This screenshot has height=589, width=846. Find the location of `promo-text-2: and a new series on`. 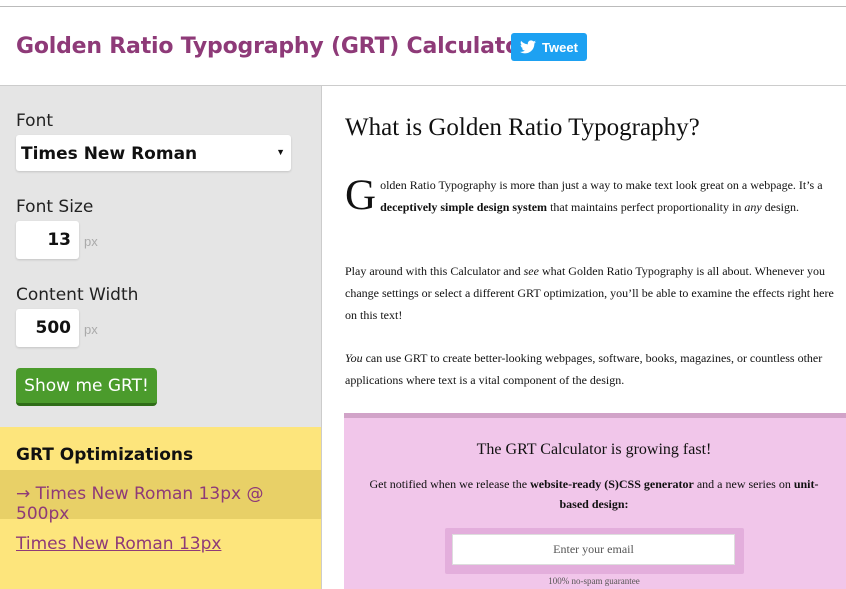

promo-text-2: and a new series on is located at coordinates (743, 484).